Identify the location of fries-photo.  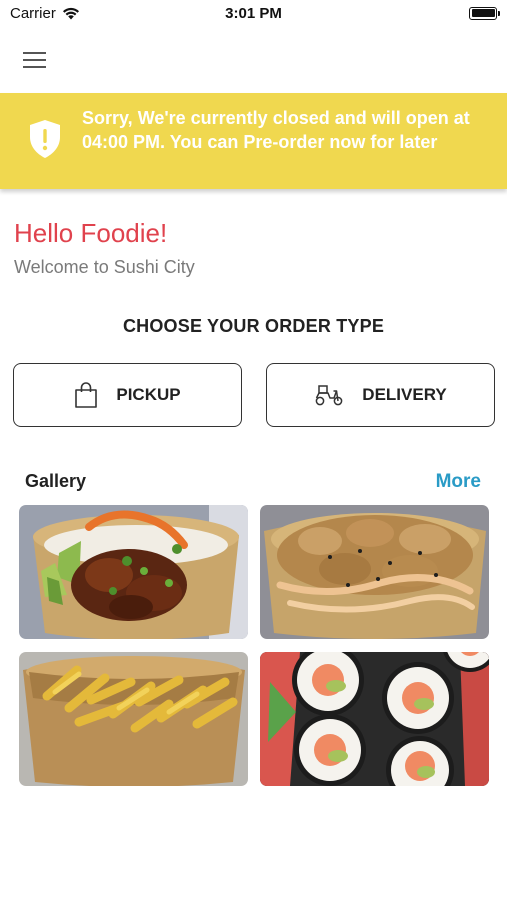
(133, 719).